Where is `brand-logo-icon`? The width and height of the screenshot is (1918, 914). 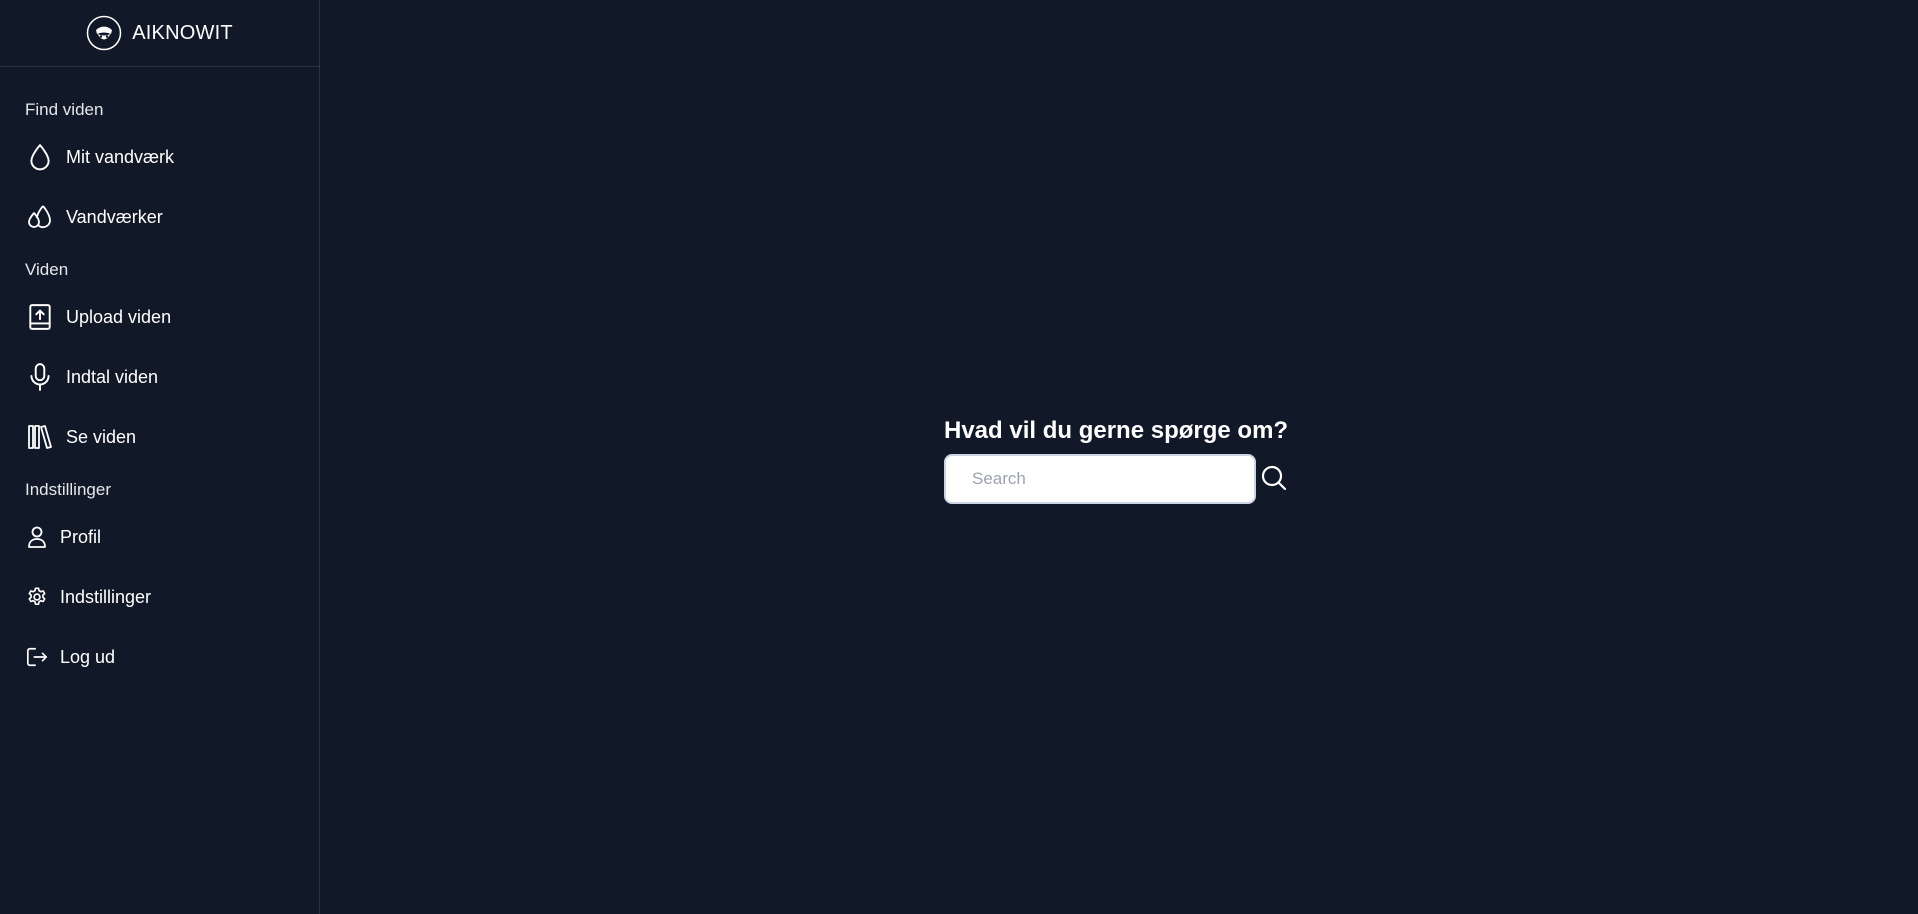 brand-logo-icon is located at coordinates (104, 33).